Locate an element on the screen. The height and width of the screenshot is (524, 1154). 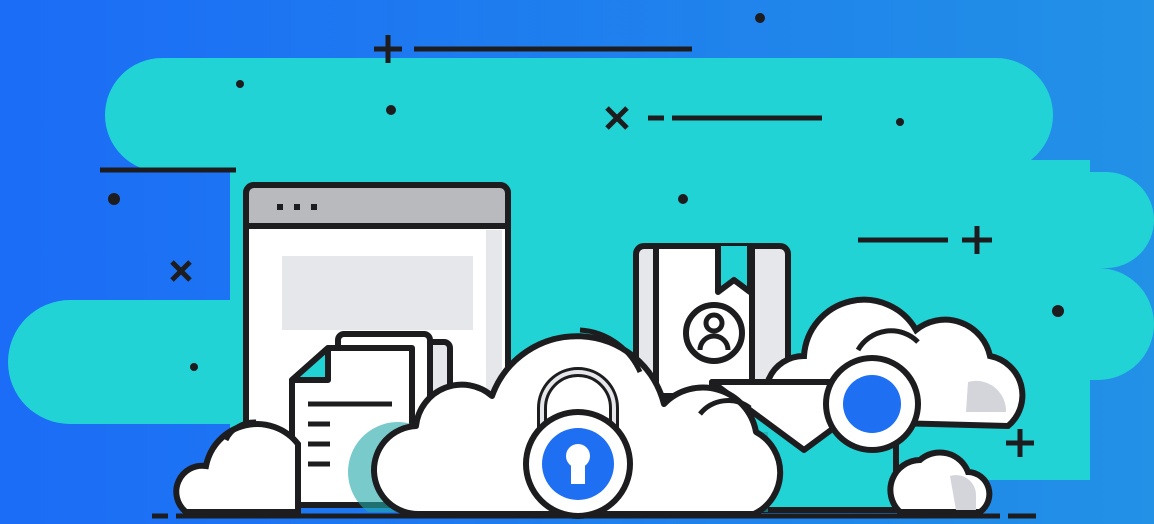
status-badge is located at coordinates (872, 404).